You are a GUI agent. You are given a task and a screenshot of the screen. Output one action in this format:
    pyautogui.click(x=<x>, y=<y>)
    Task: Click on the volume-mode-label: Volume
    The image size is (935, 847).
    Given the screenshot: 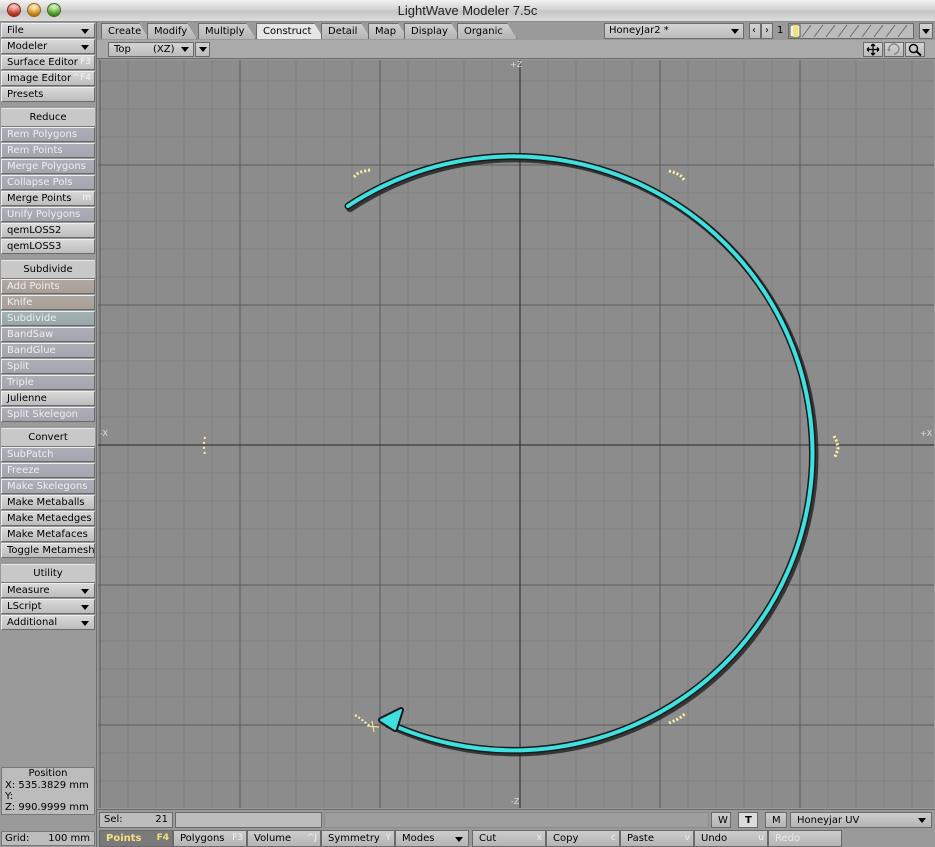 What is the action you would take?
    pyautogui.click(x=273, y=838)
    